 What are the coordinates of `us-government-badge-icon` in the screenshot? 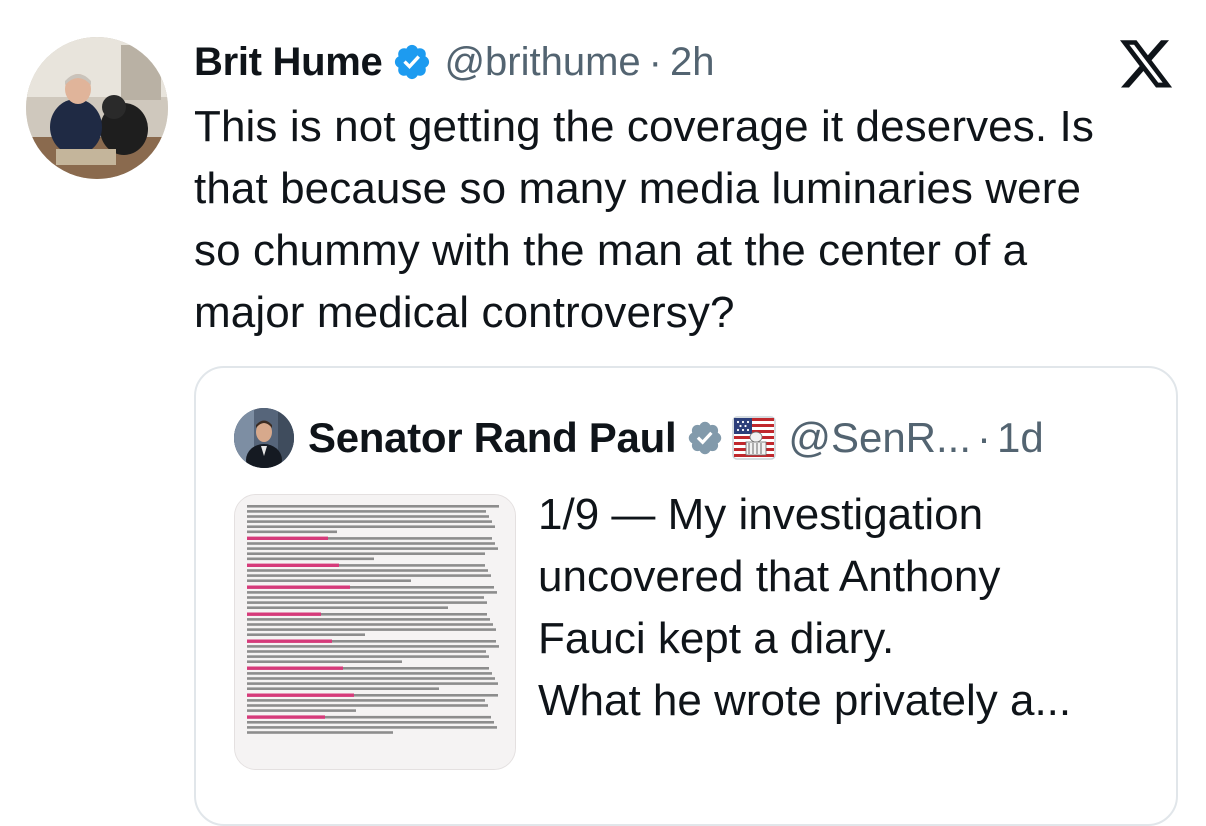 It's located at (754, 438).